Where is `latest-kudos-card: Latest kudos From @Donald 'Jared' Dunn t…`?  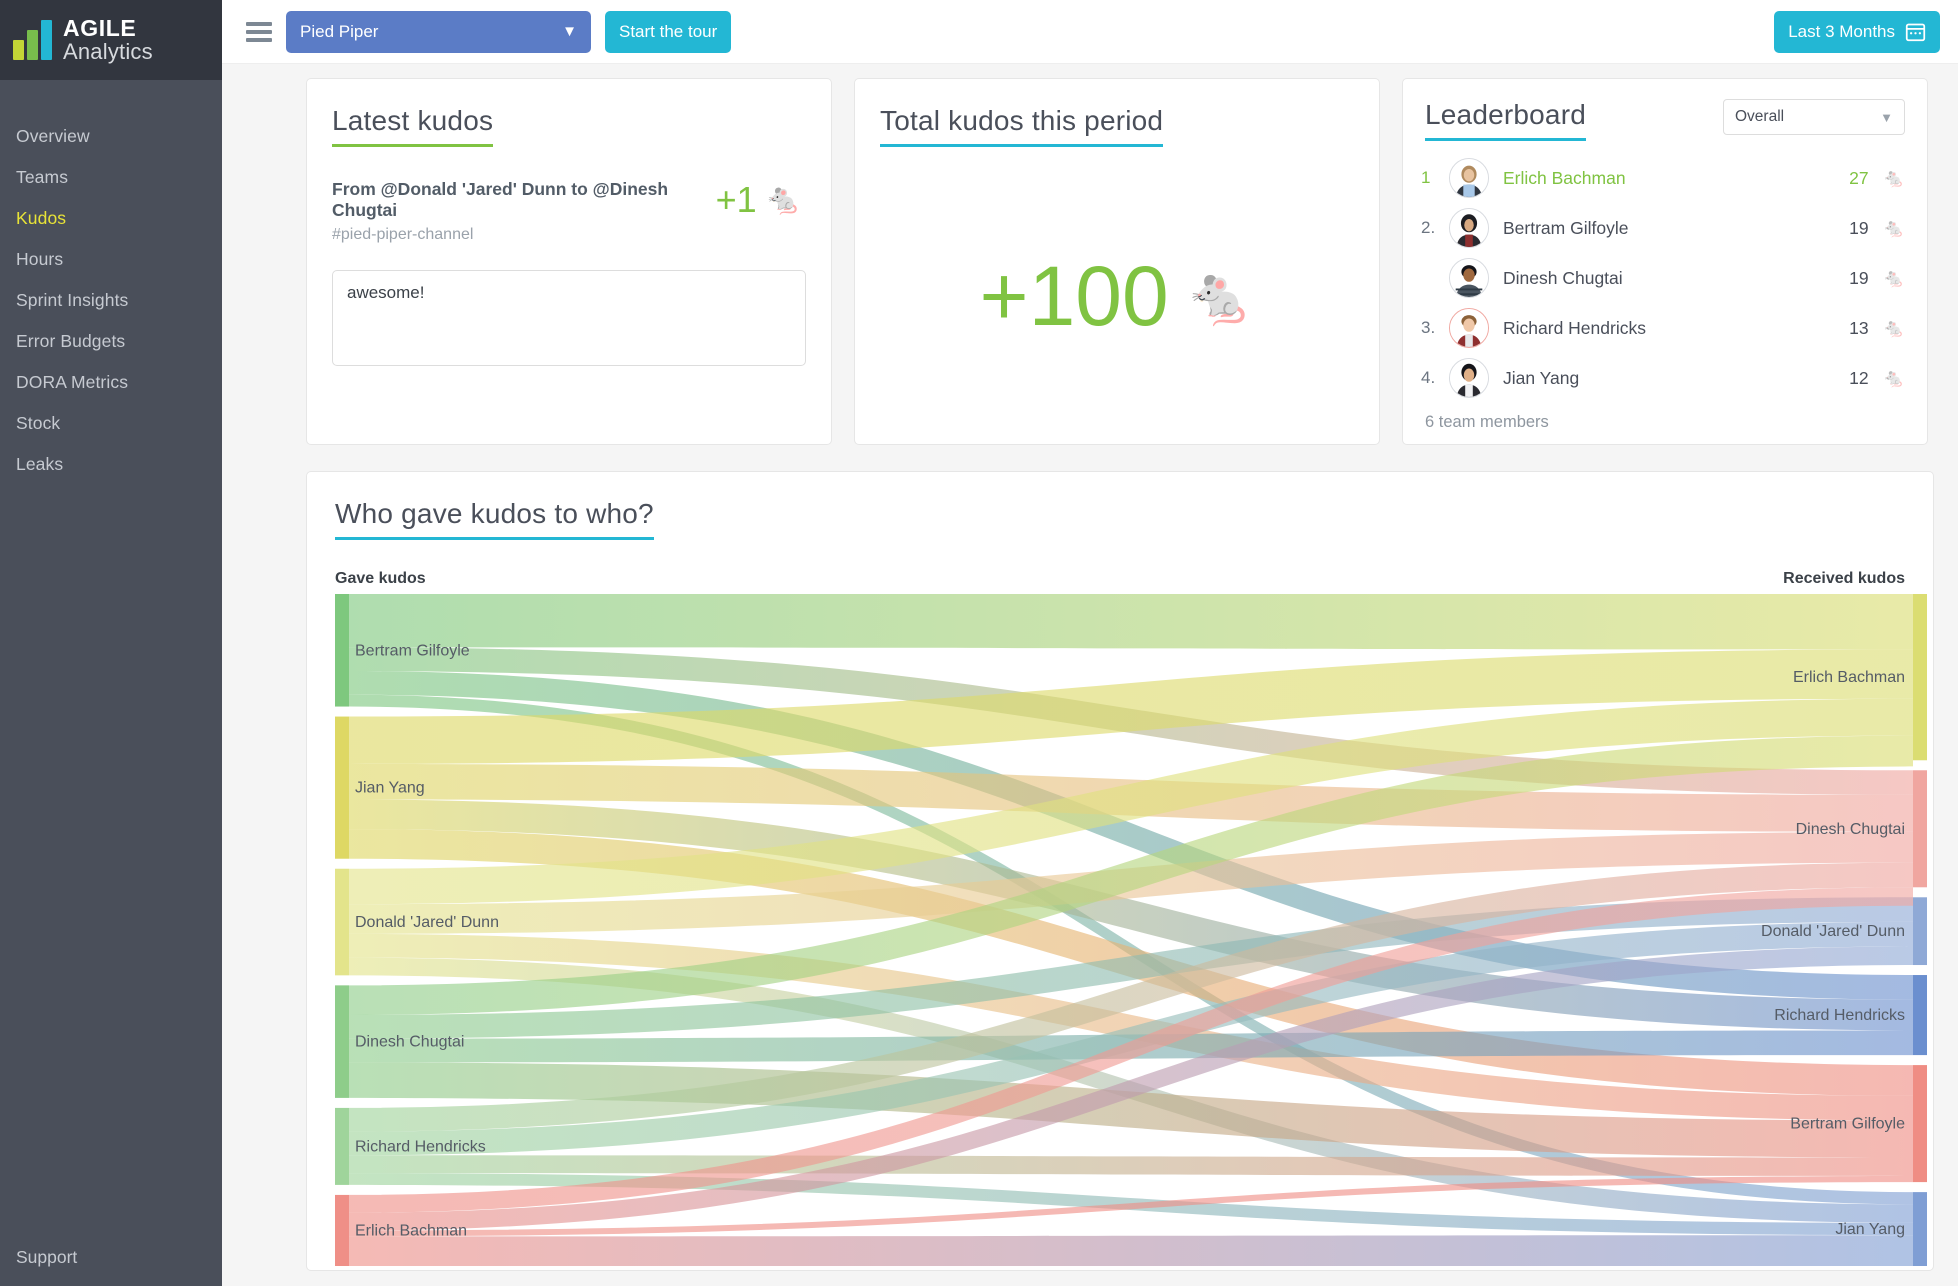 latest-kudos-card: Latest kudos From @Donald 'Jared' Dunn t… is located at coordinates (569, 261).